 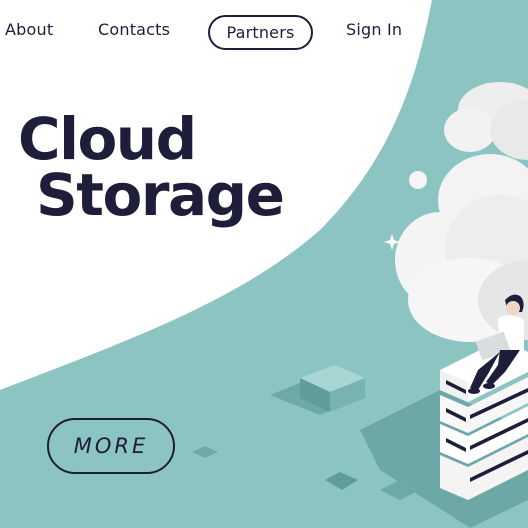 I want to click on top-navigation: About Contacts Partners Sign In, so click(x=264, y=32).